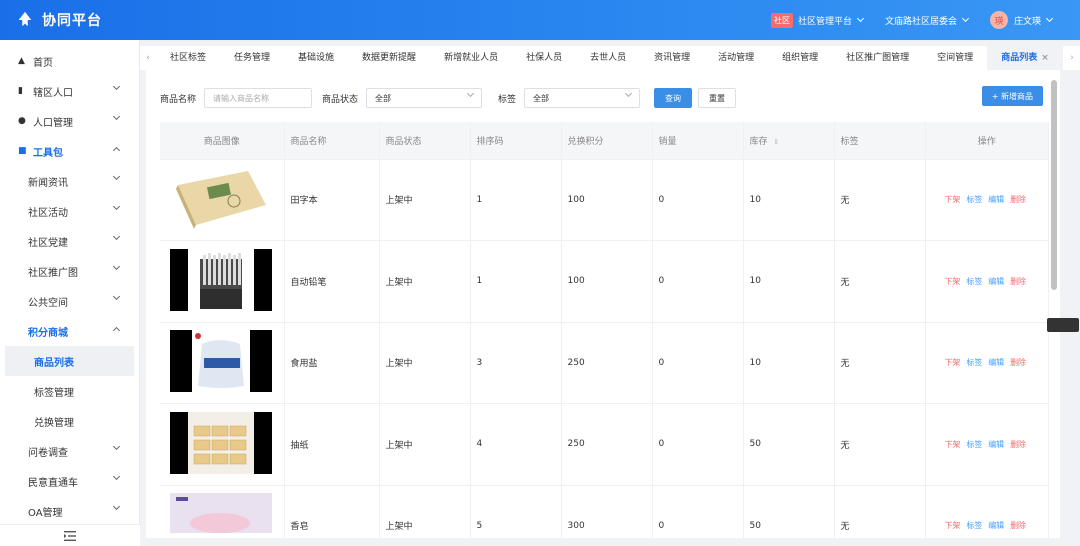 The image size is (1080, 546). I want to click on col-header-stock: 库存 ⇕, so click(789, 141).